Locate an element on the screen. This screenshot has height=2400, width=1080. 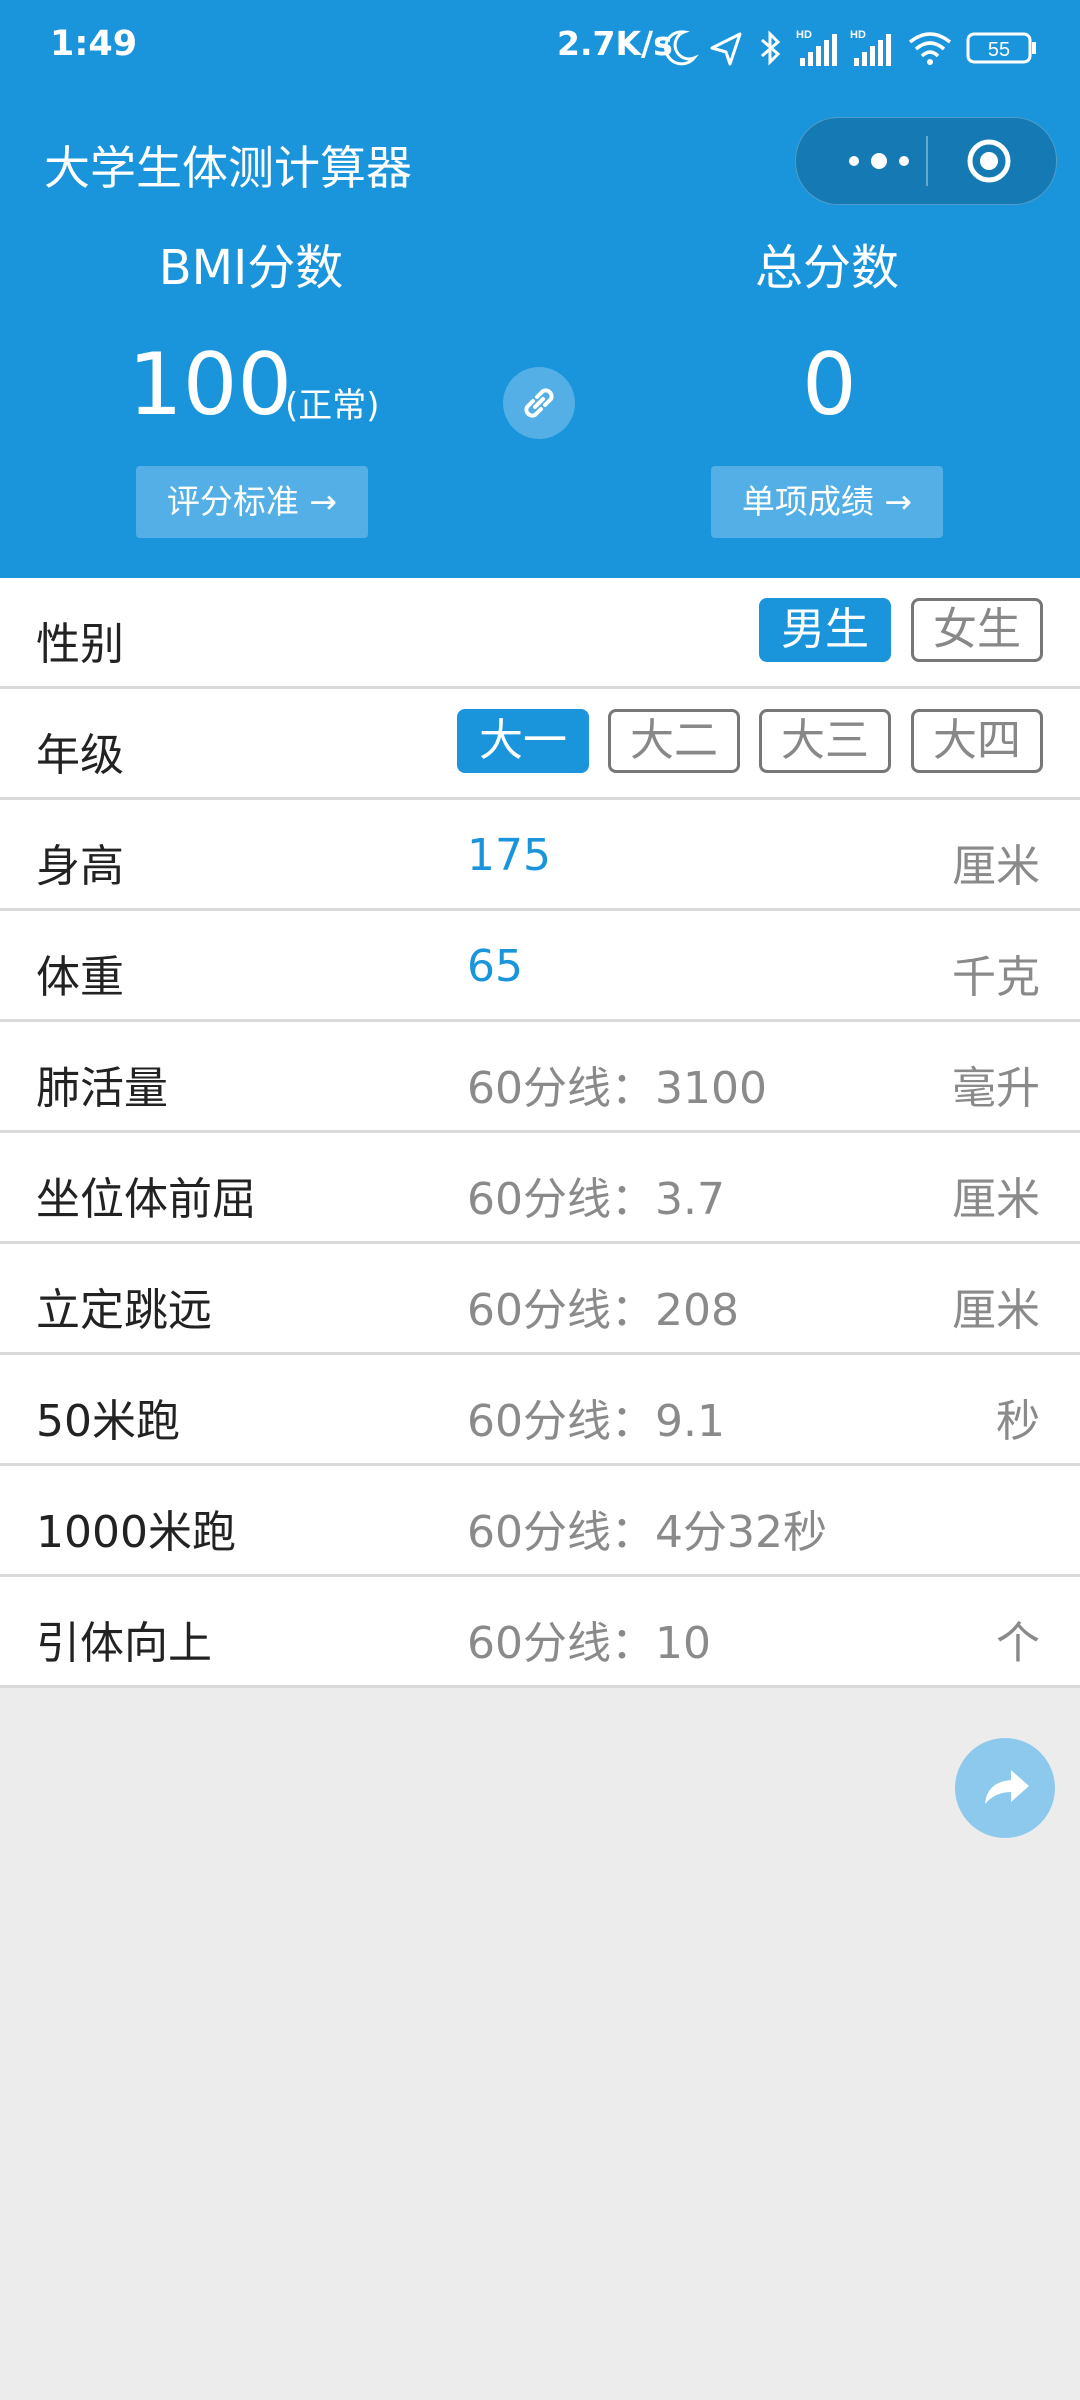
link-icon is located at coordinates (539, 403).